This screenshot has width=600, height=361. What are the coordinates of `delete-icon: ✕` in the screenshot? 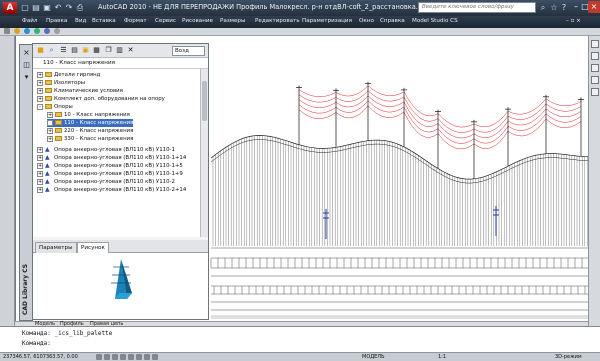 It's located at (130, 50).